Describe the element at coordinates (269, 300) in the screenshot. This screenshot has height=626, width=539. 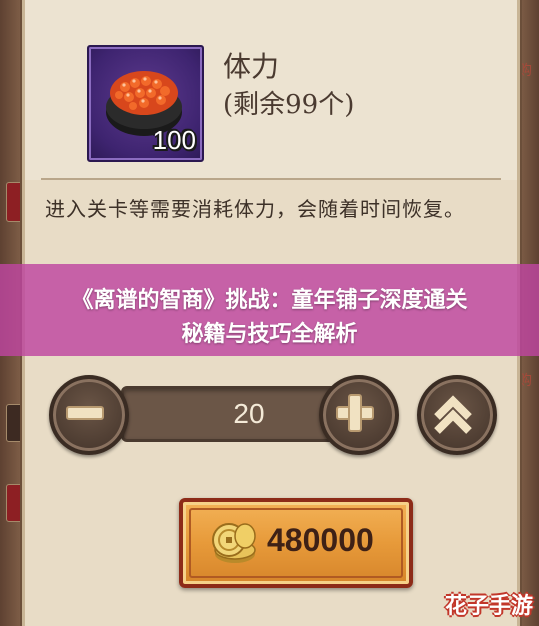
I see `banner-title-line1: 《离谱的智商》挑战：童年铺子深度通关` at that location.